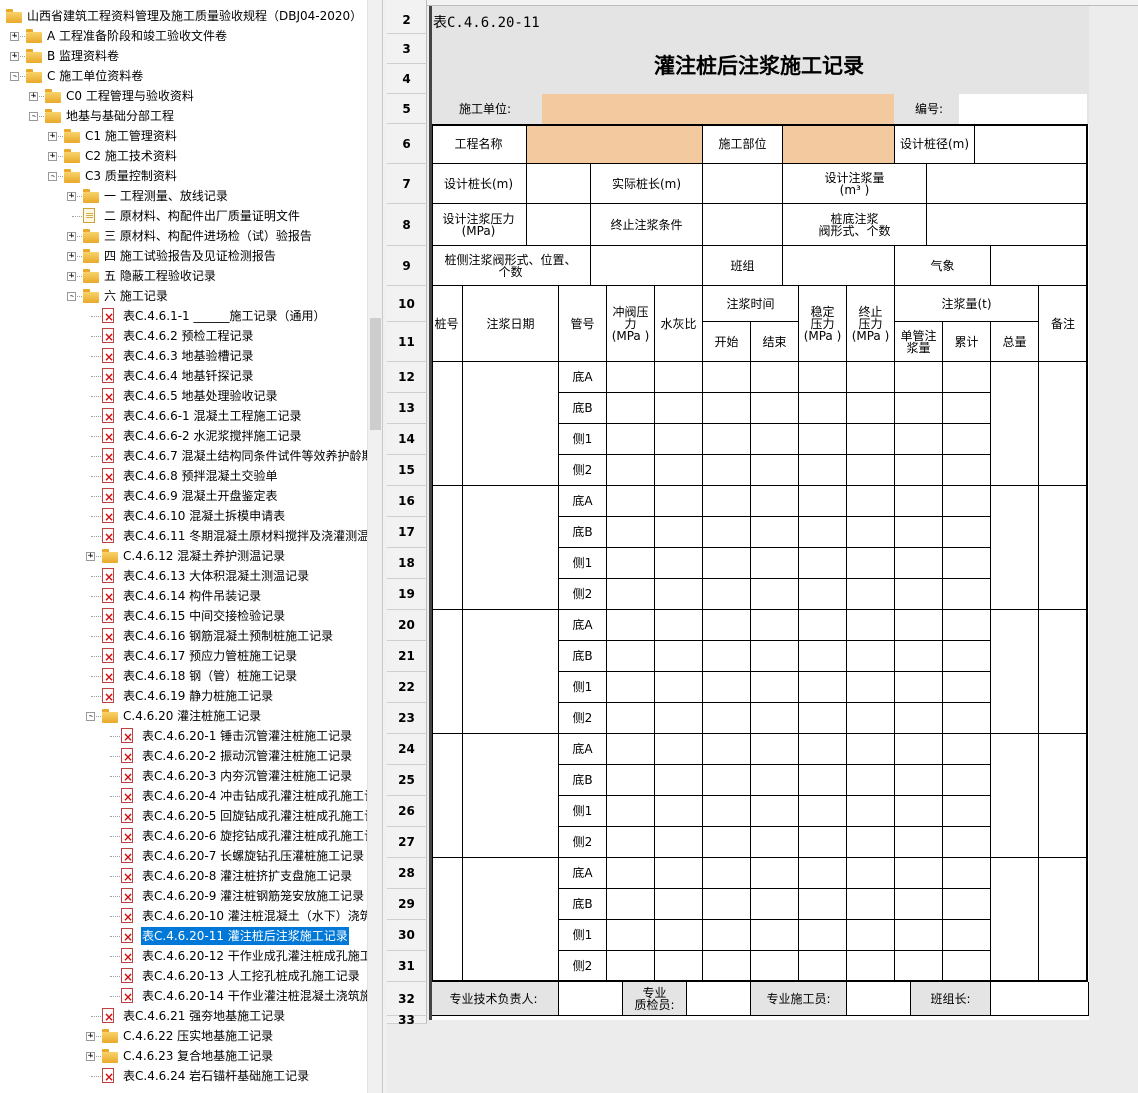  Describe the element at coordinates (183, 216) in the screenshot. I see `tree-node-doc2: 二 原材料、构配件出厂质量证明文件` at that location.